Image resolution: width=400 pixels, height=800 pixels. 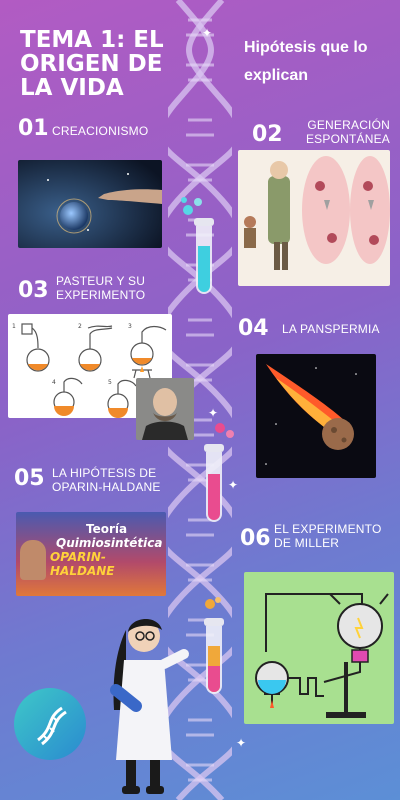 What do you see at coordinates (90, 204) in the screenshot?
I see `creation-space-image` at bounding box center [90, 204].